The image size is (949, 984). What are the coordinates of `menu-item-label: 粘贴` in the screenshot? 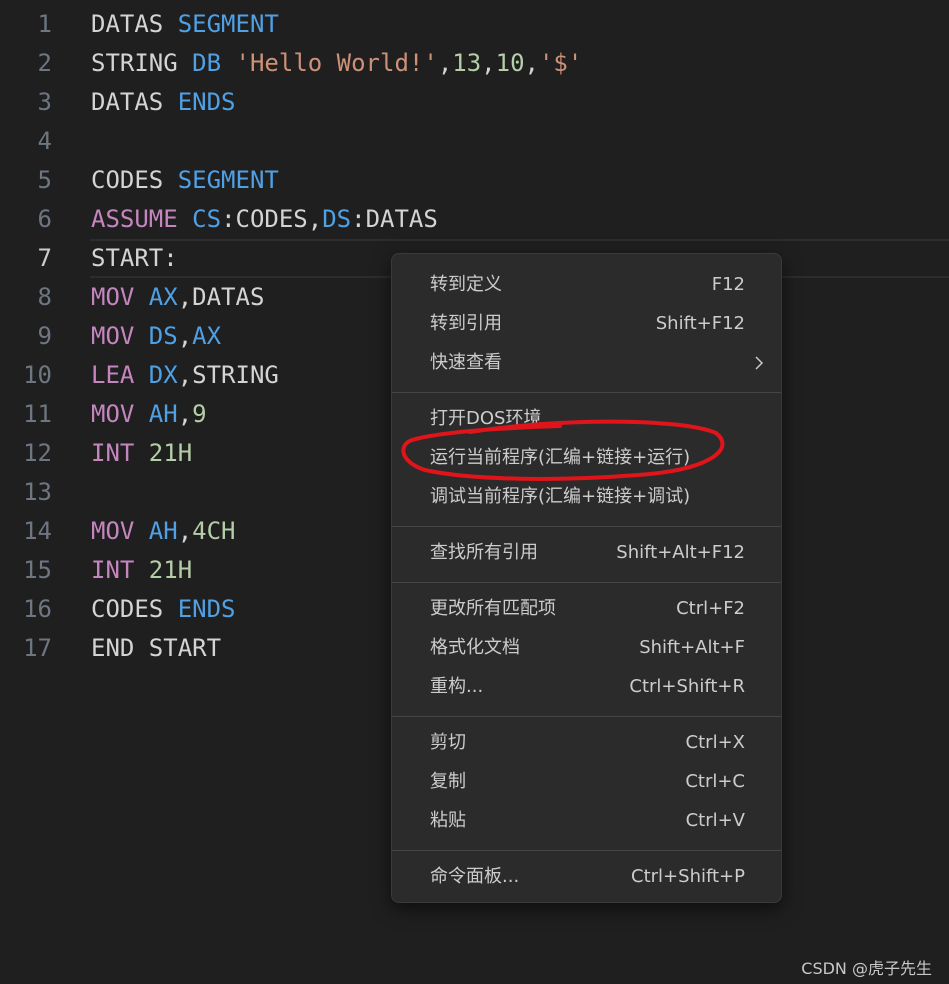 It's located at (448, 820).